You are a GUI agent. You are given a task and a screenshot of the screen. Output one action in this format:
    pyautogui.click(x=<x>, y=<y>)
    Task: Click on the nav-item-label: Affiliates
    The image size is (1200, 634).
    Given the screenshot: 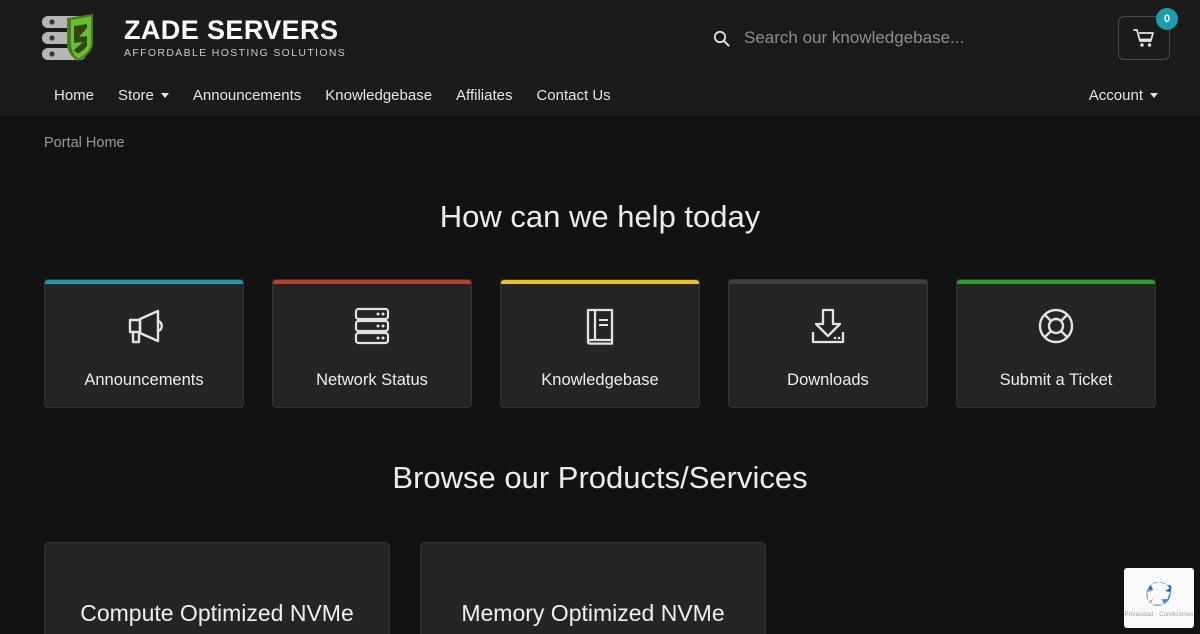 What is the action you would take?
    pyautogui.click(x=484, y=95)
    